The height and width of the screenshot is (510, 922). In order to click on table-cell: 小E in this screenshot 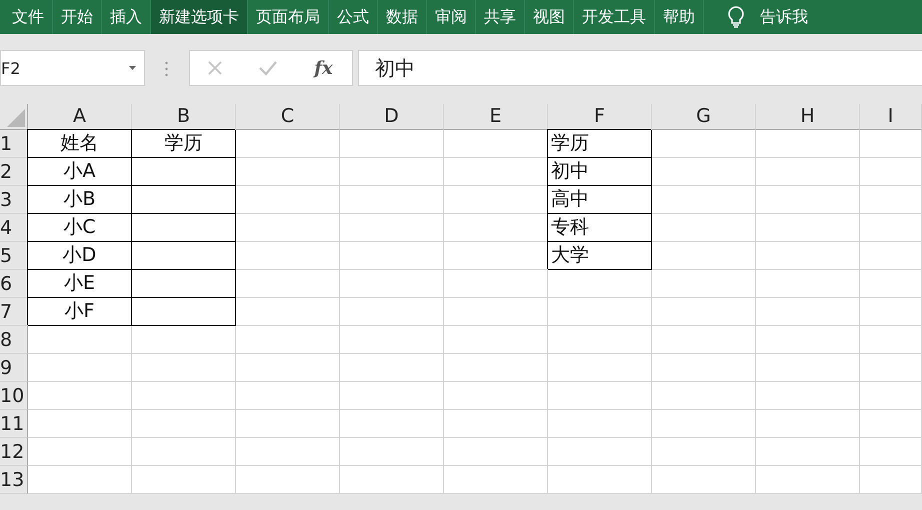, I will do `click(80, 284)`.